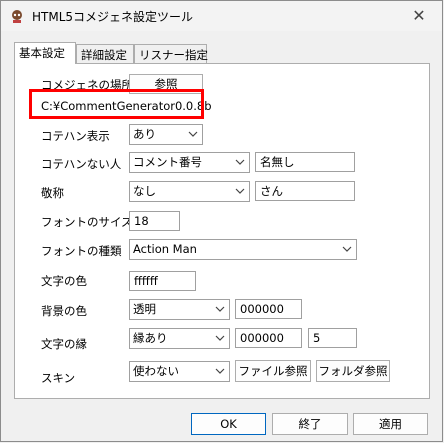 Image resolution: width=444 pixels, height=443 pixels. I want to click on ok-button: OK, so click(228, 424).